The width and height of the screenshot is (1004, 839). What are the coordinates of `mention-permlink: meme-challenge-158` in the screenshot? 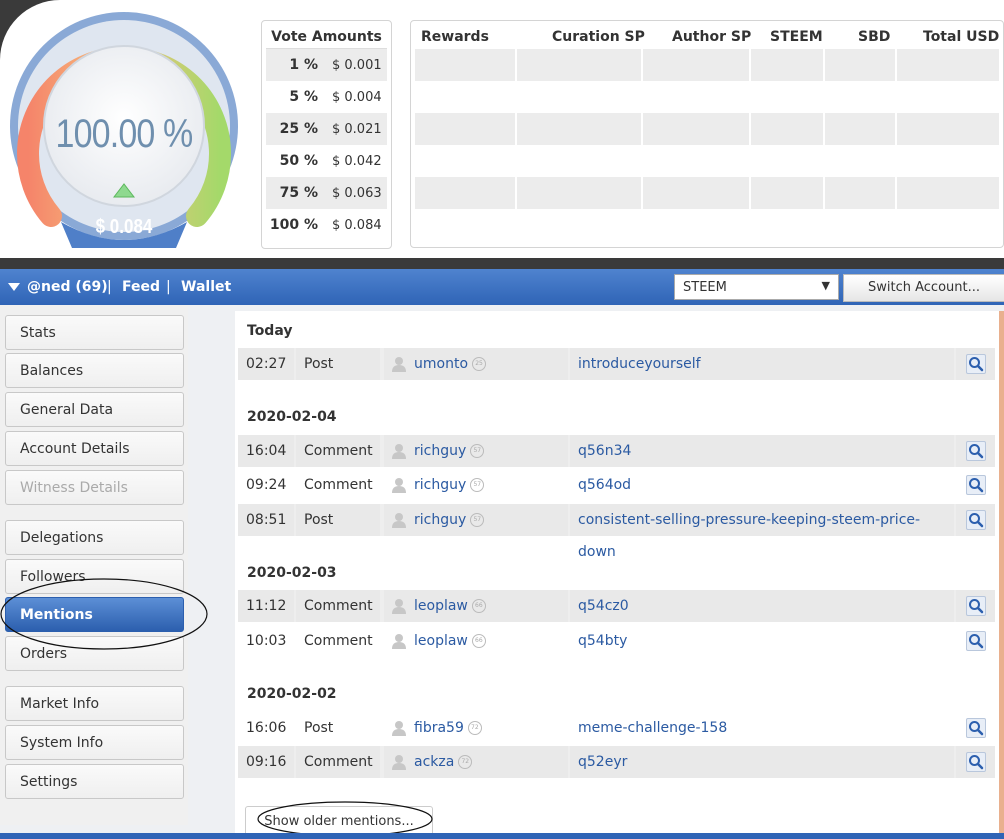 It's located at (762, 728).